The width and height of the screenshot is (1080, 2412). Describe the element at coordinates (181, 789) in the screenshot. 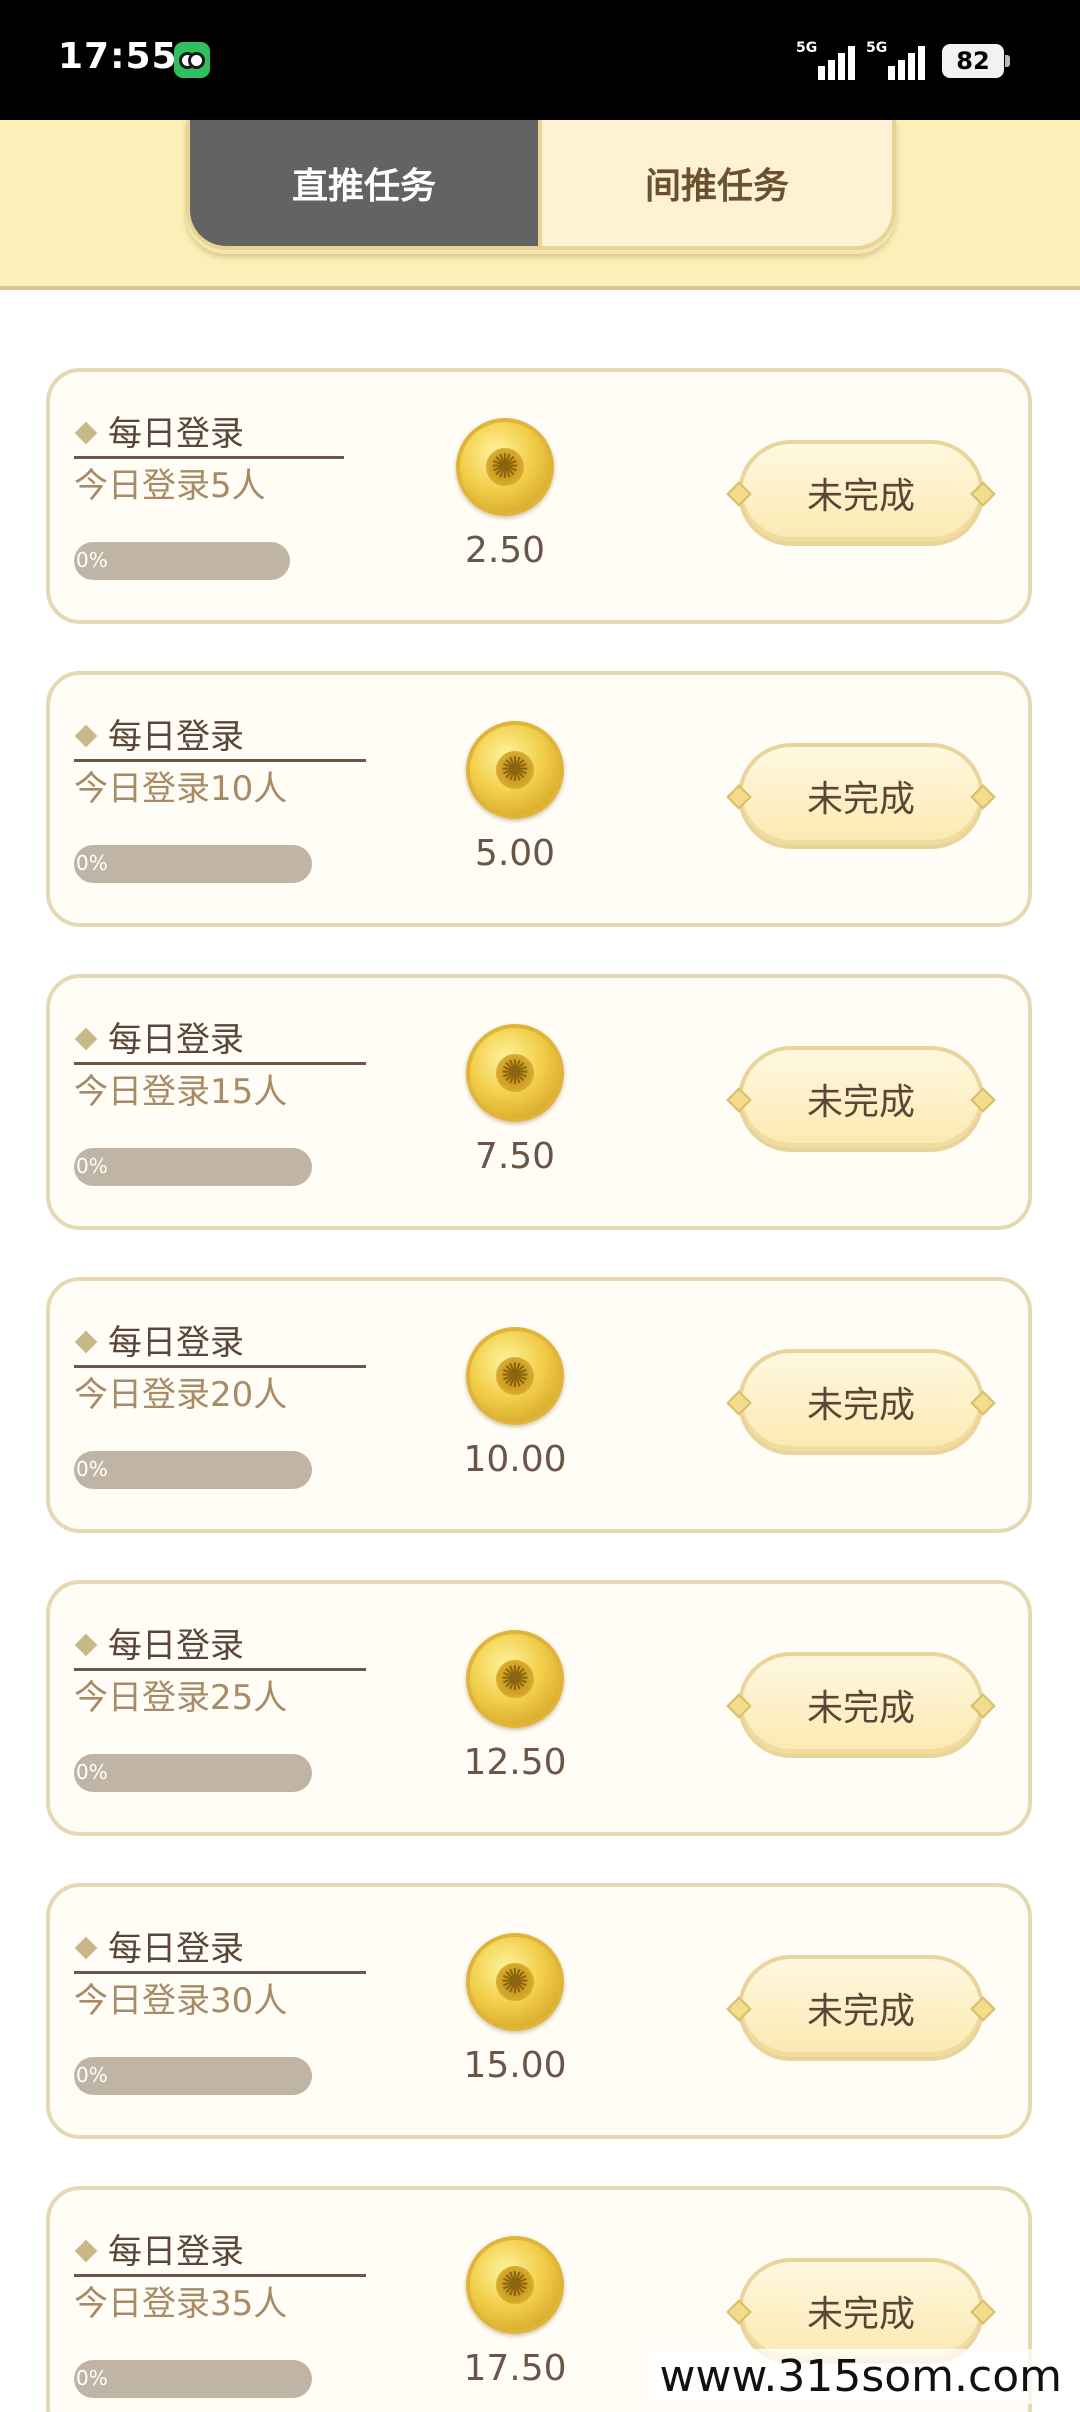

I see `task-description: 今日登录10人` at that location.